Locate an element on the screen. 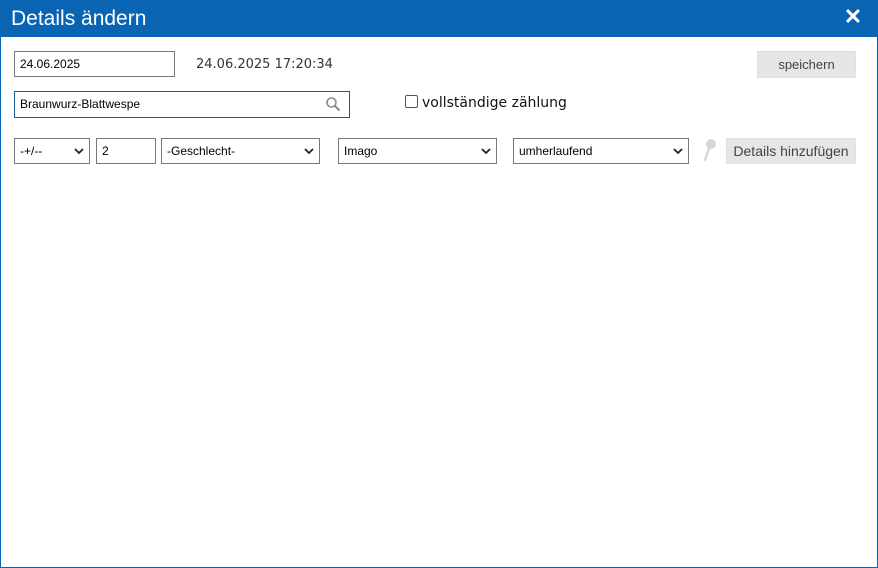 This screenshot has height=568, width=878. complete-count-checkbox is located at coordinates (411, 101).